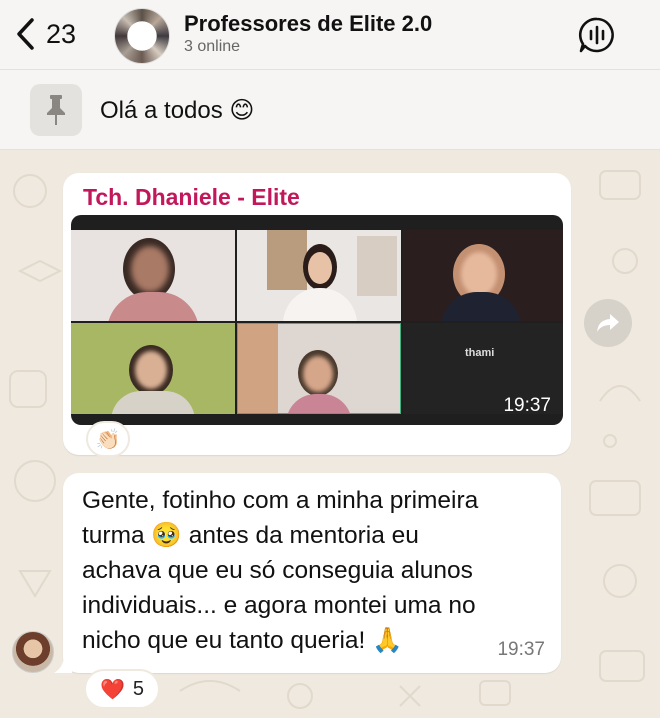 The height and width of the screenshot is (718, 660). Describe the element at coordinates (279, 605) in the screenshot. I see `message-line: individuais... e agora montei uma no` at that location.